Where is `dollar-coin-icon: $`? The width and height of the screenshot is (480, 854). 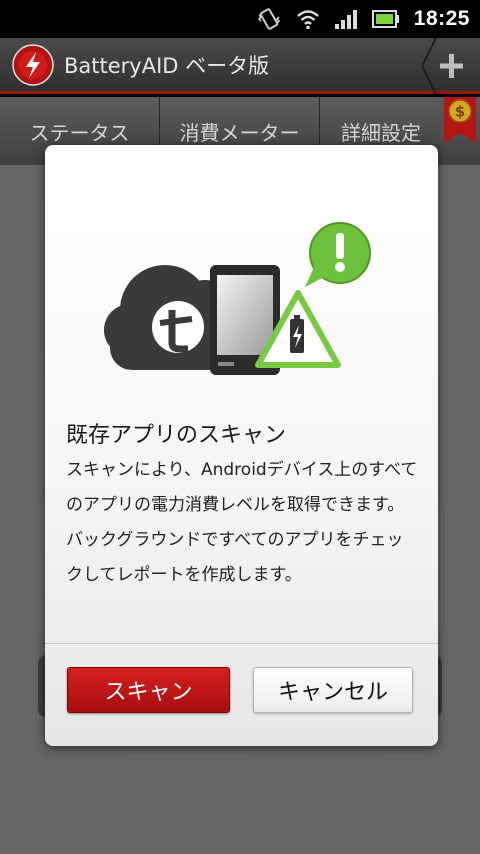
dollar-coin-icon: $ is located at coordinates (460, 120).